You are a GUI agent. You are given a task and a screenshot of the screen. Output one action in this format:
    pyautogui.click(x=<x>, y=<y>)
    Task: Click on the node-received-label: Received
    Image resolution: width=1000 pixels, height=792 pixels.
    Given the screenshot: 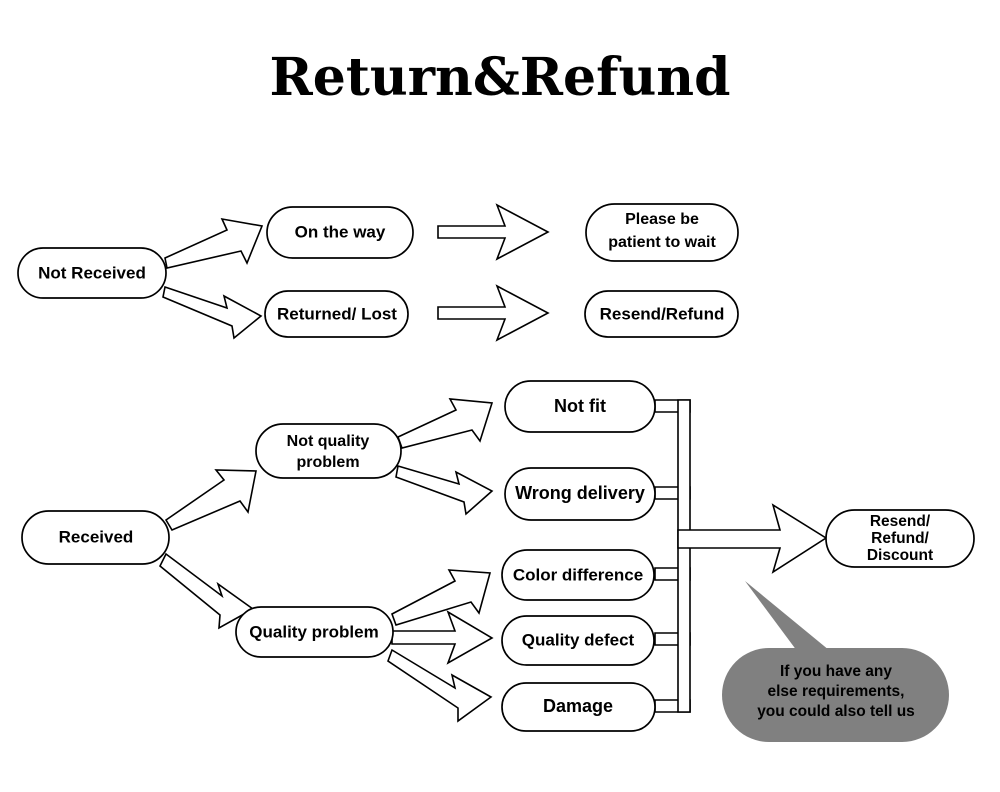 What is the action you would take?
    pyautogui.click(x=96, y=536)
    